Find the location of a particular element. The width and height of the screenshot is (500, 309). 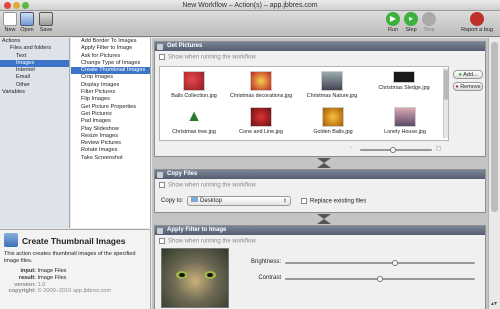

scroll-arrows-icon: ▴▾ is located at coordinates (494, 303).